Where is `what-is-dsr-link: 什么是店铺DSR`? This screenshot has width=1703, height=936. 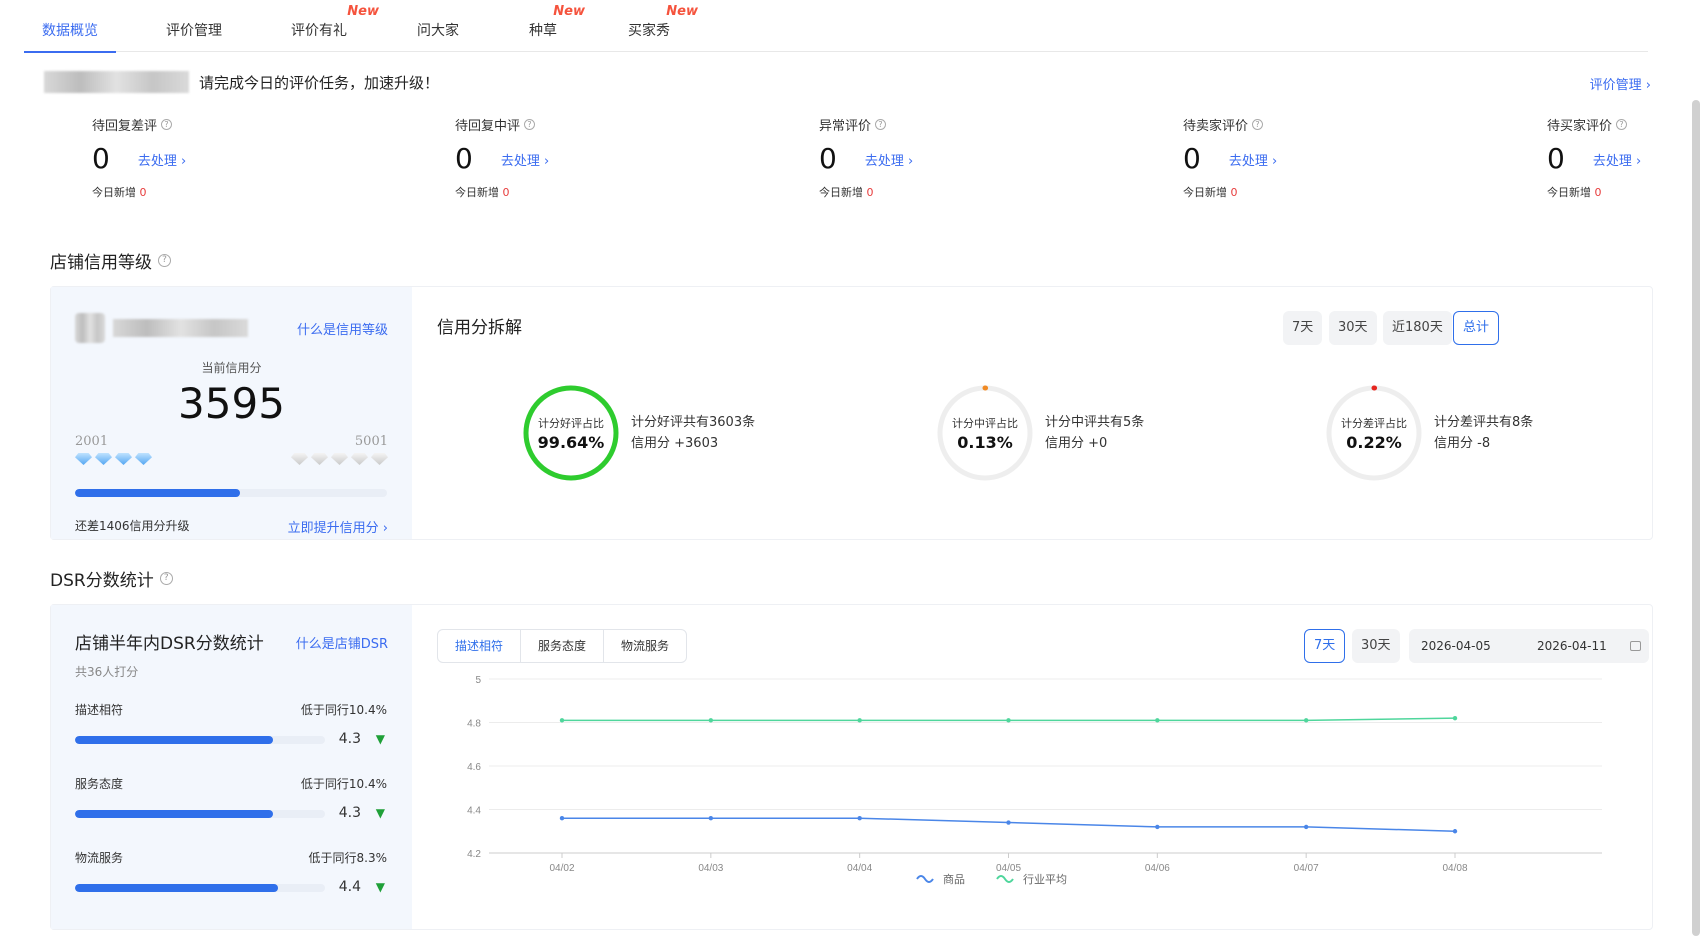
what-is-dsr-link: 什么是店铺DSR is located at coordinates (342, 642).